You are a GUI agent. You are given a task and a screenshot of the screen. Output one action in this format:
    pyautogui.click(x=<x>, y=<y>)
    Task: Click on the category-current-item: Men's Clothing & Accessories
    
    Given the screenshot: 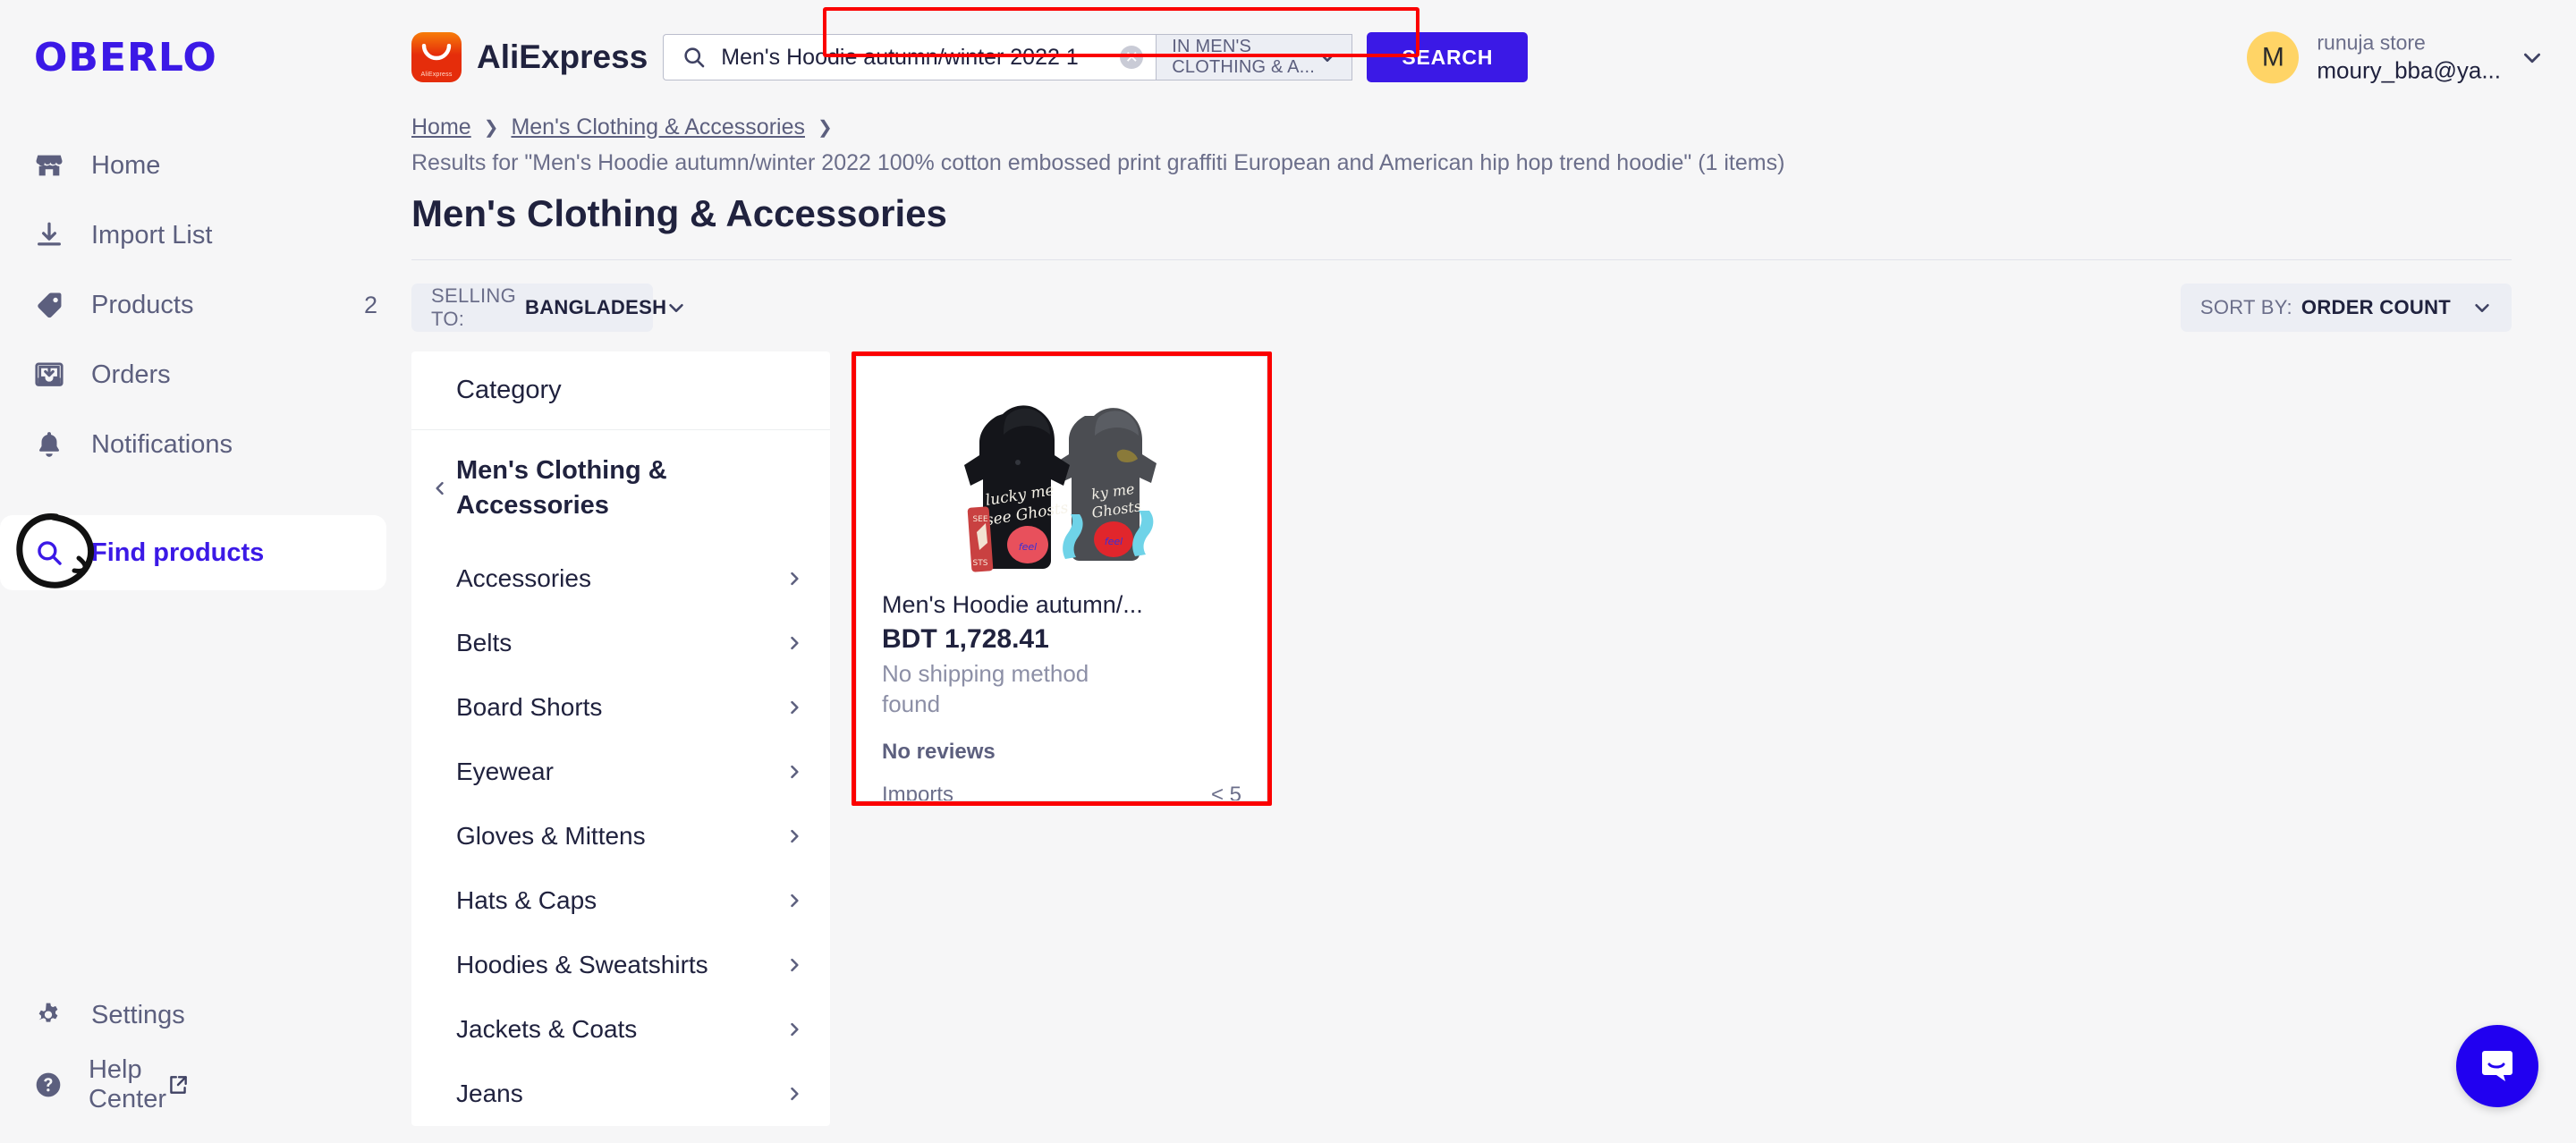 What is the action you would take?
    pyautogui.click(x=620, y=488)
    